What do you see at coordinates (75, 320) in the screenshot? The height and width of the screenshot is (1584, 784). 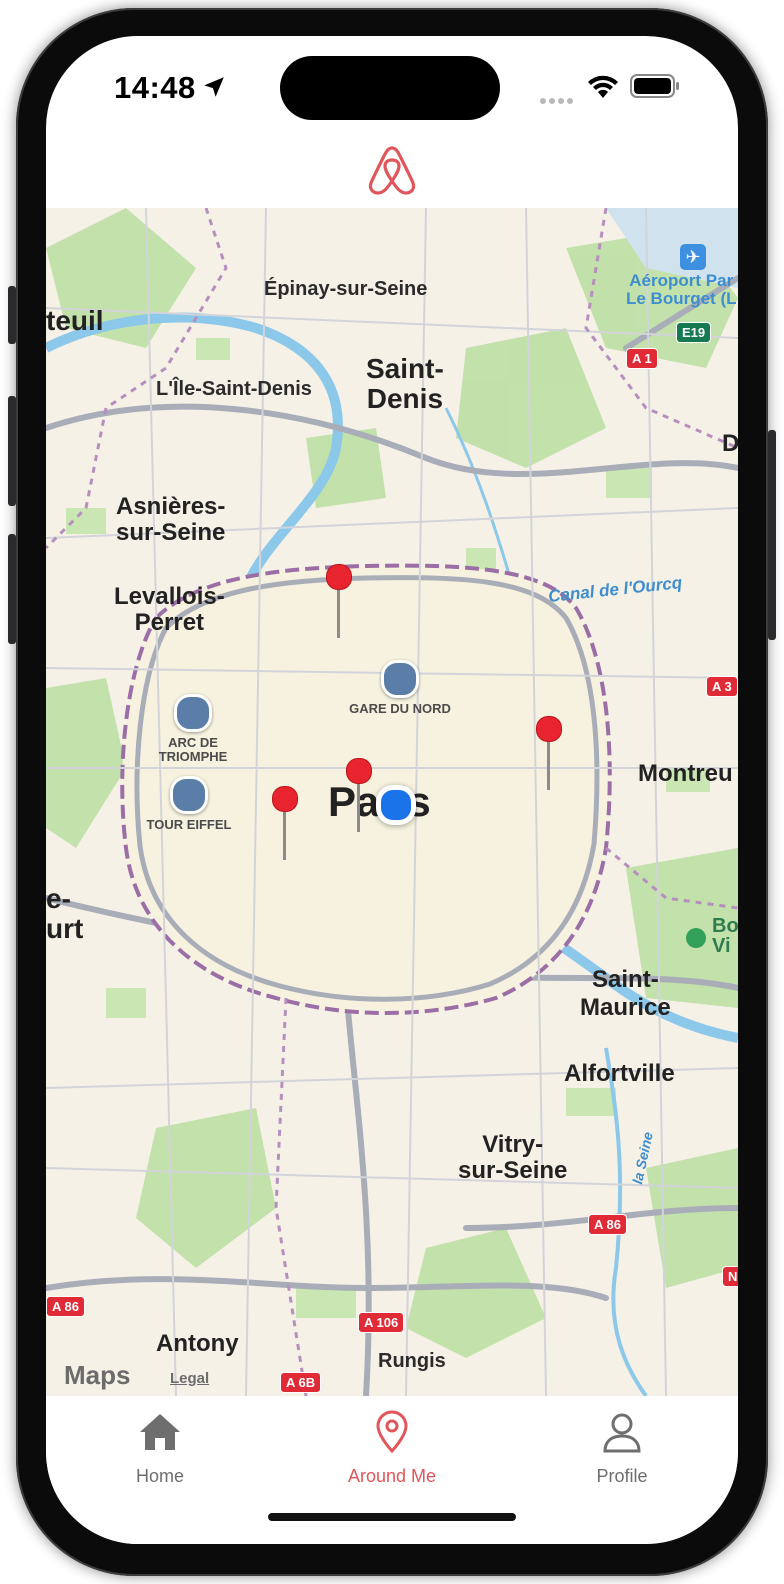 I see `map-label: teuil` at bounding box center [75, 320].